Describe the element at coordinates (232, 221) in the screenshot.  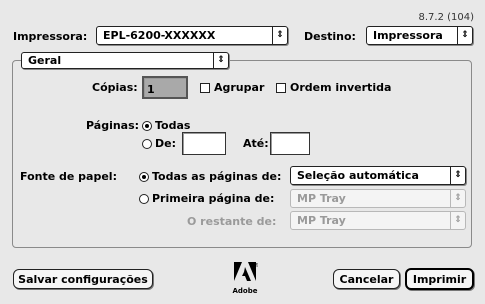
I see `paper-remaining-label: O restante de:` at that location.